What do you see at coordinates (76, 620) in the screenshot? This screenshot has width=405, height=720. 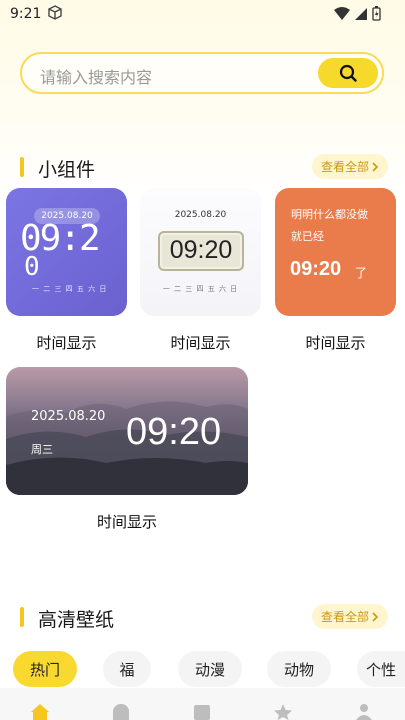 I see `section-title: 高清壁纸` at bounding box center [76, 620].